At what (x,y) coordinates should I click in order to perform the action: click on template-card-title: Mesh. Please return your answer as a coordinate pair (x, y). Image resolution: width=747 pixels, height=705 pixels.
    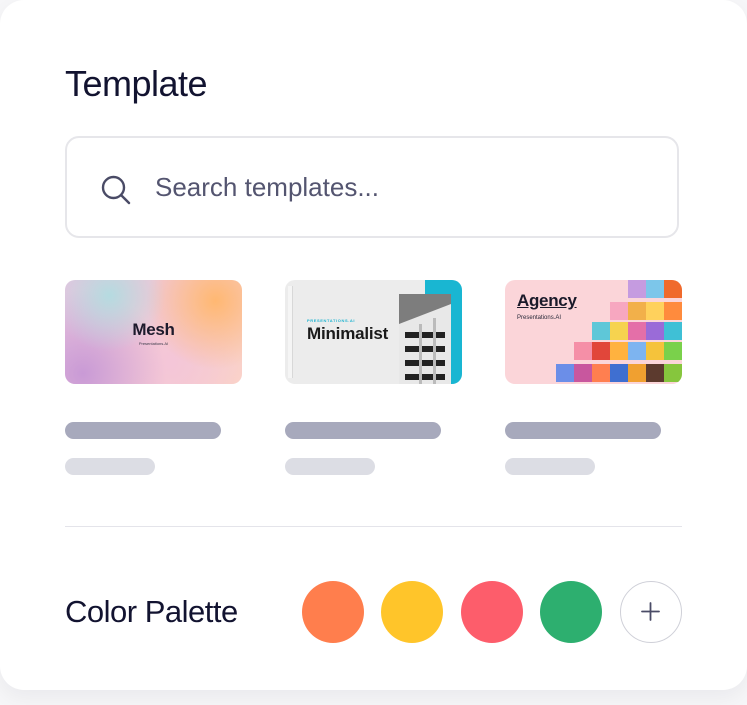
    Looking at the image, I should click on (153, 329).